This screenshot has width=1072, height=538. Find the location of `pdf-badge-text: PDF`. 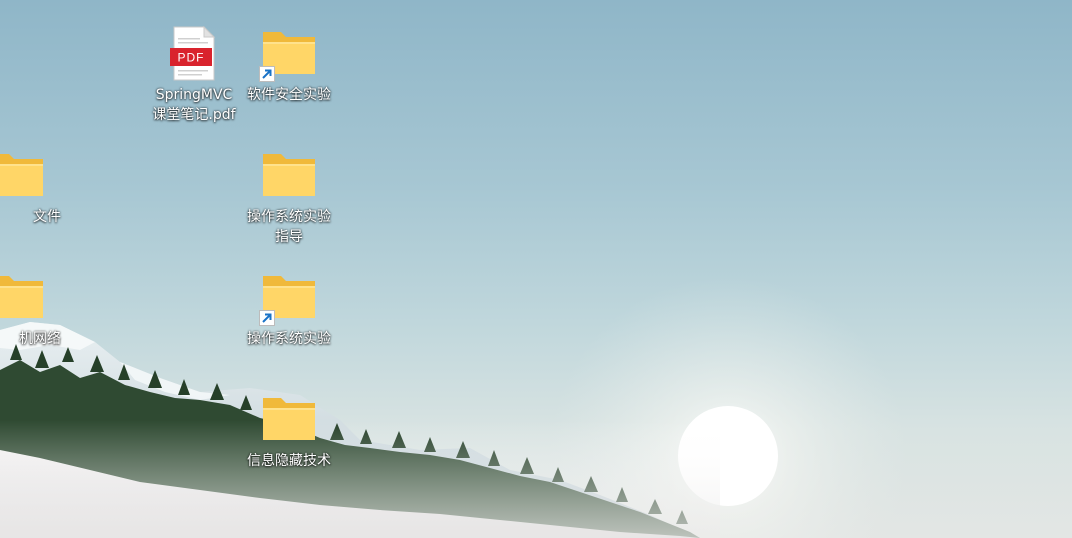

pdf-badge-text: PDF is located at coordinates (191, 58).